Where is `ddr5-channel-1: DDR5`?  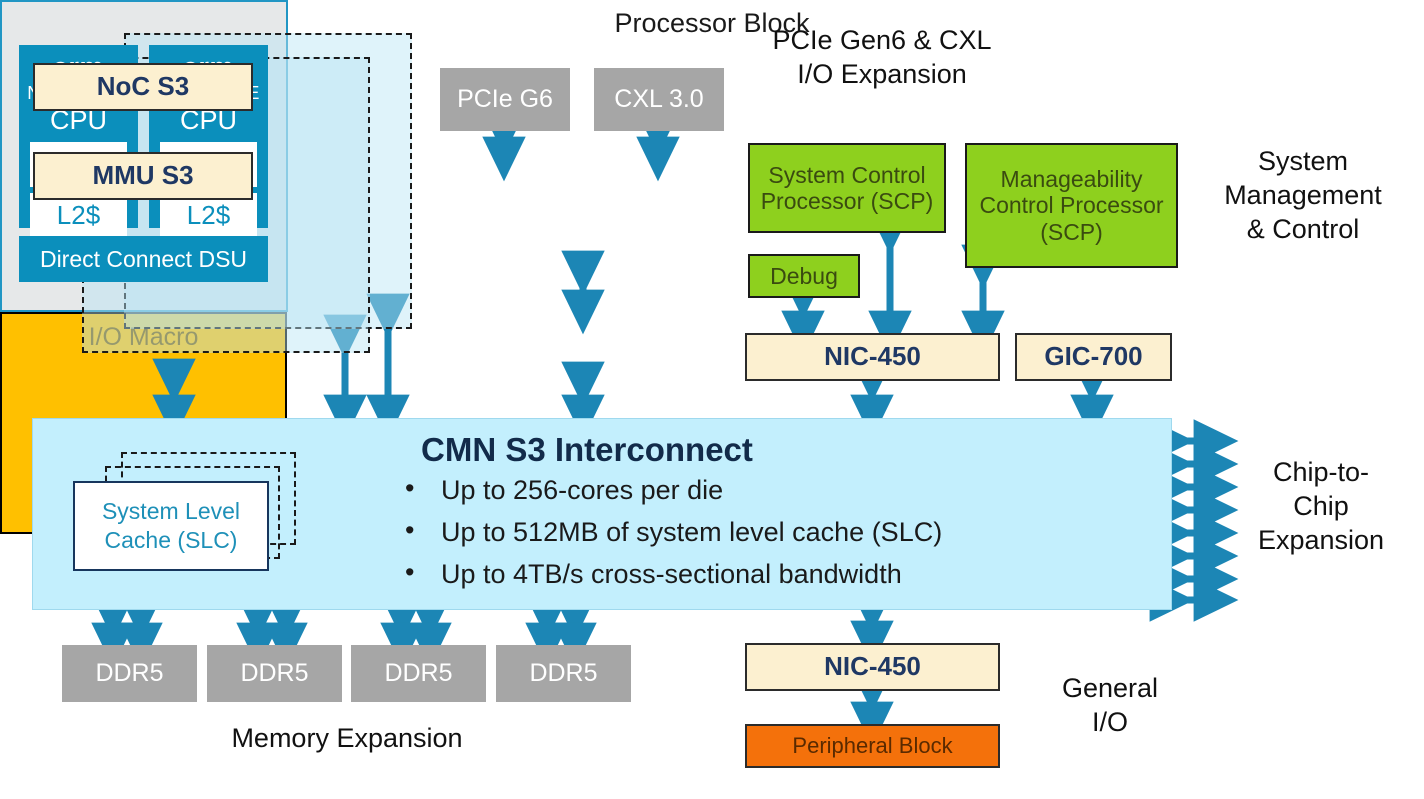
ddr5-channel-1: DDR5 is located at coordinates (129, 673).